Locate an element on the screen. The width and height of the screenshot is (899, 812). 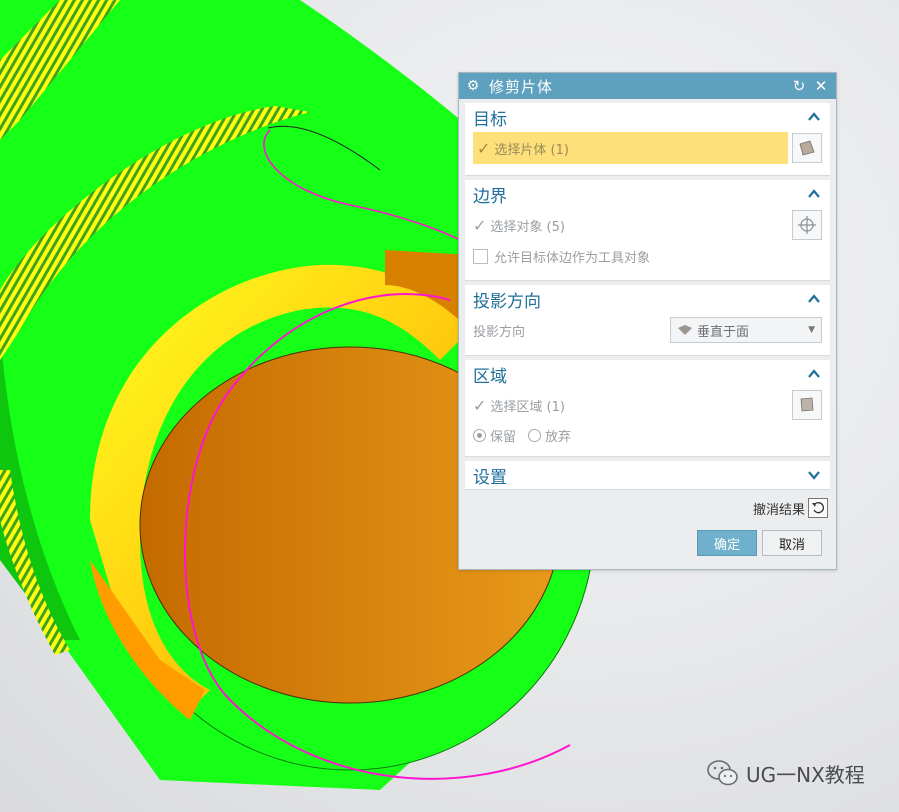
dialog-title: 修剪片体 is located at coordinates (521, 86).